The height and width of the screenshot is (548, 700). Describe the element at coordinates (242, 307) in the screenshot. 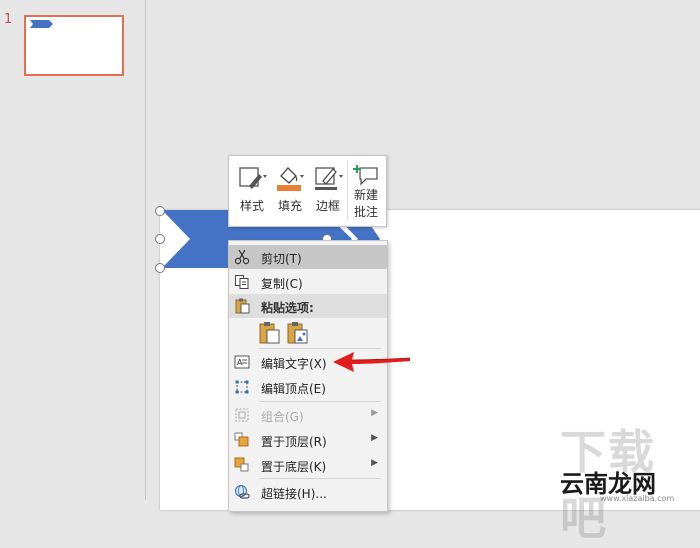

I see `clipboard-icon` at that location.